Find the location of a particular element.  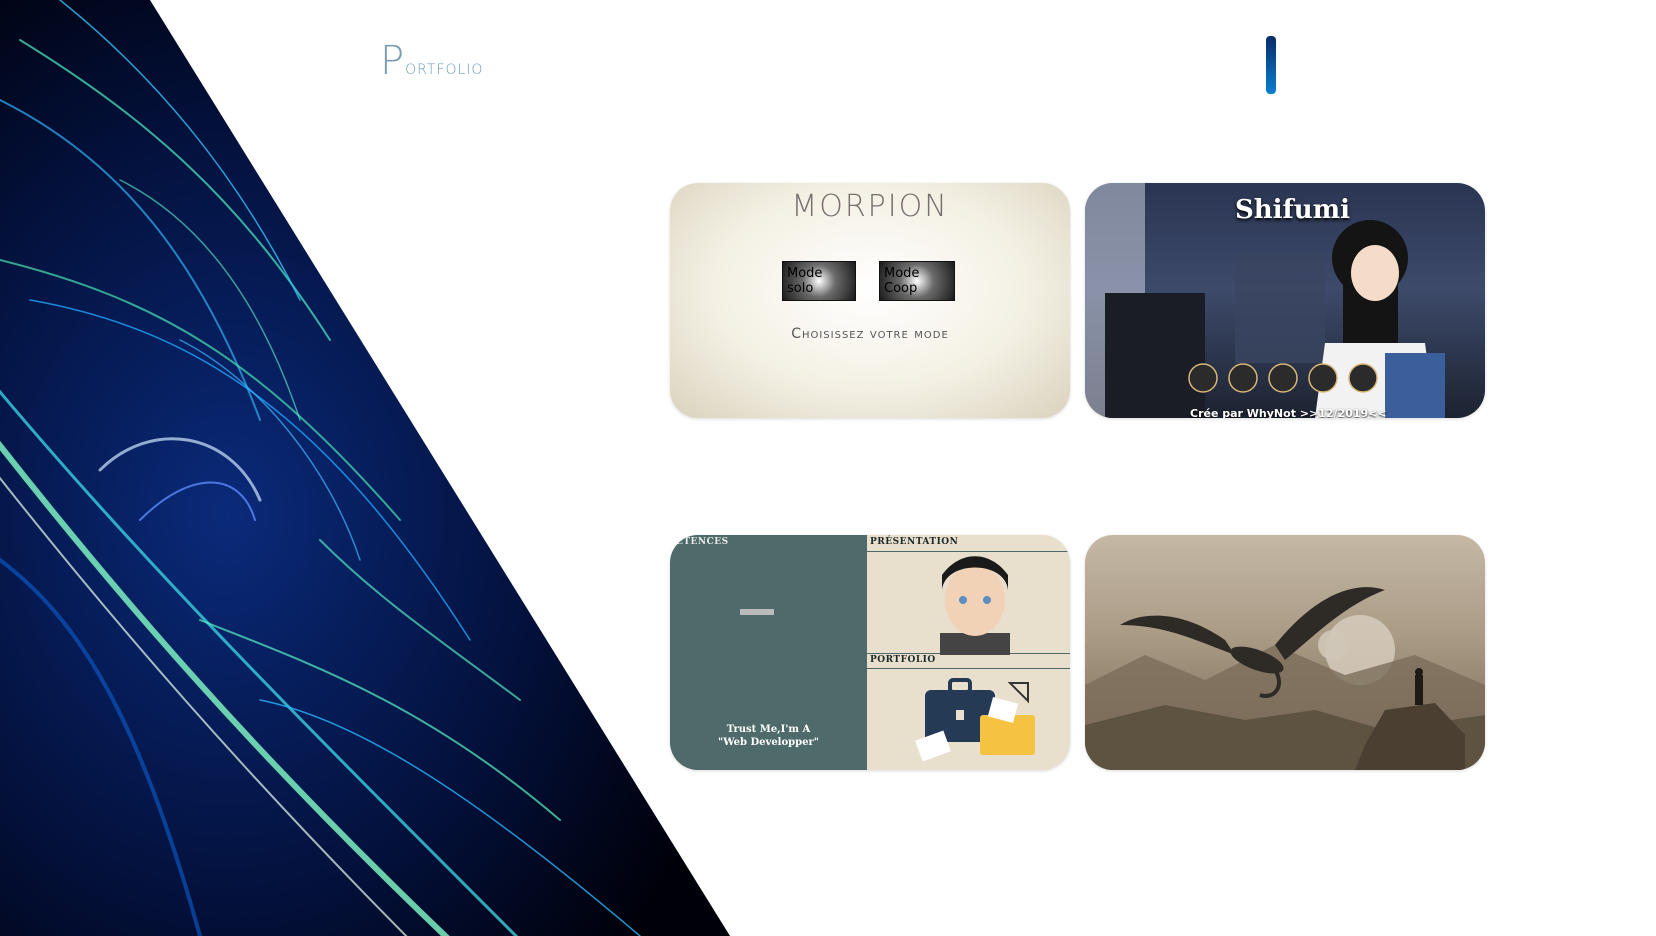

project-card-shifumi: Shifumi Crée par WhyNot >>12/2019<< is located at coordinates (1285, 300).